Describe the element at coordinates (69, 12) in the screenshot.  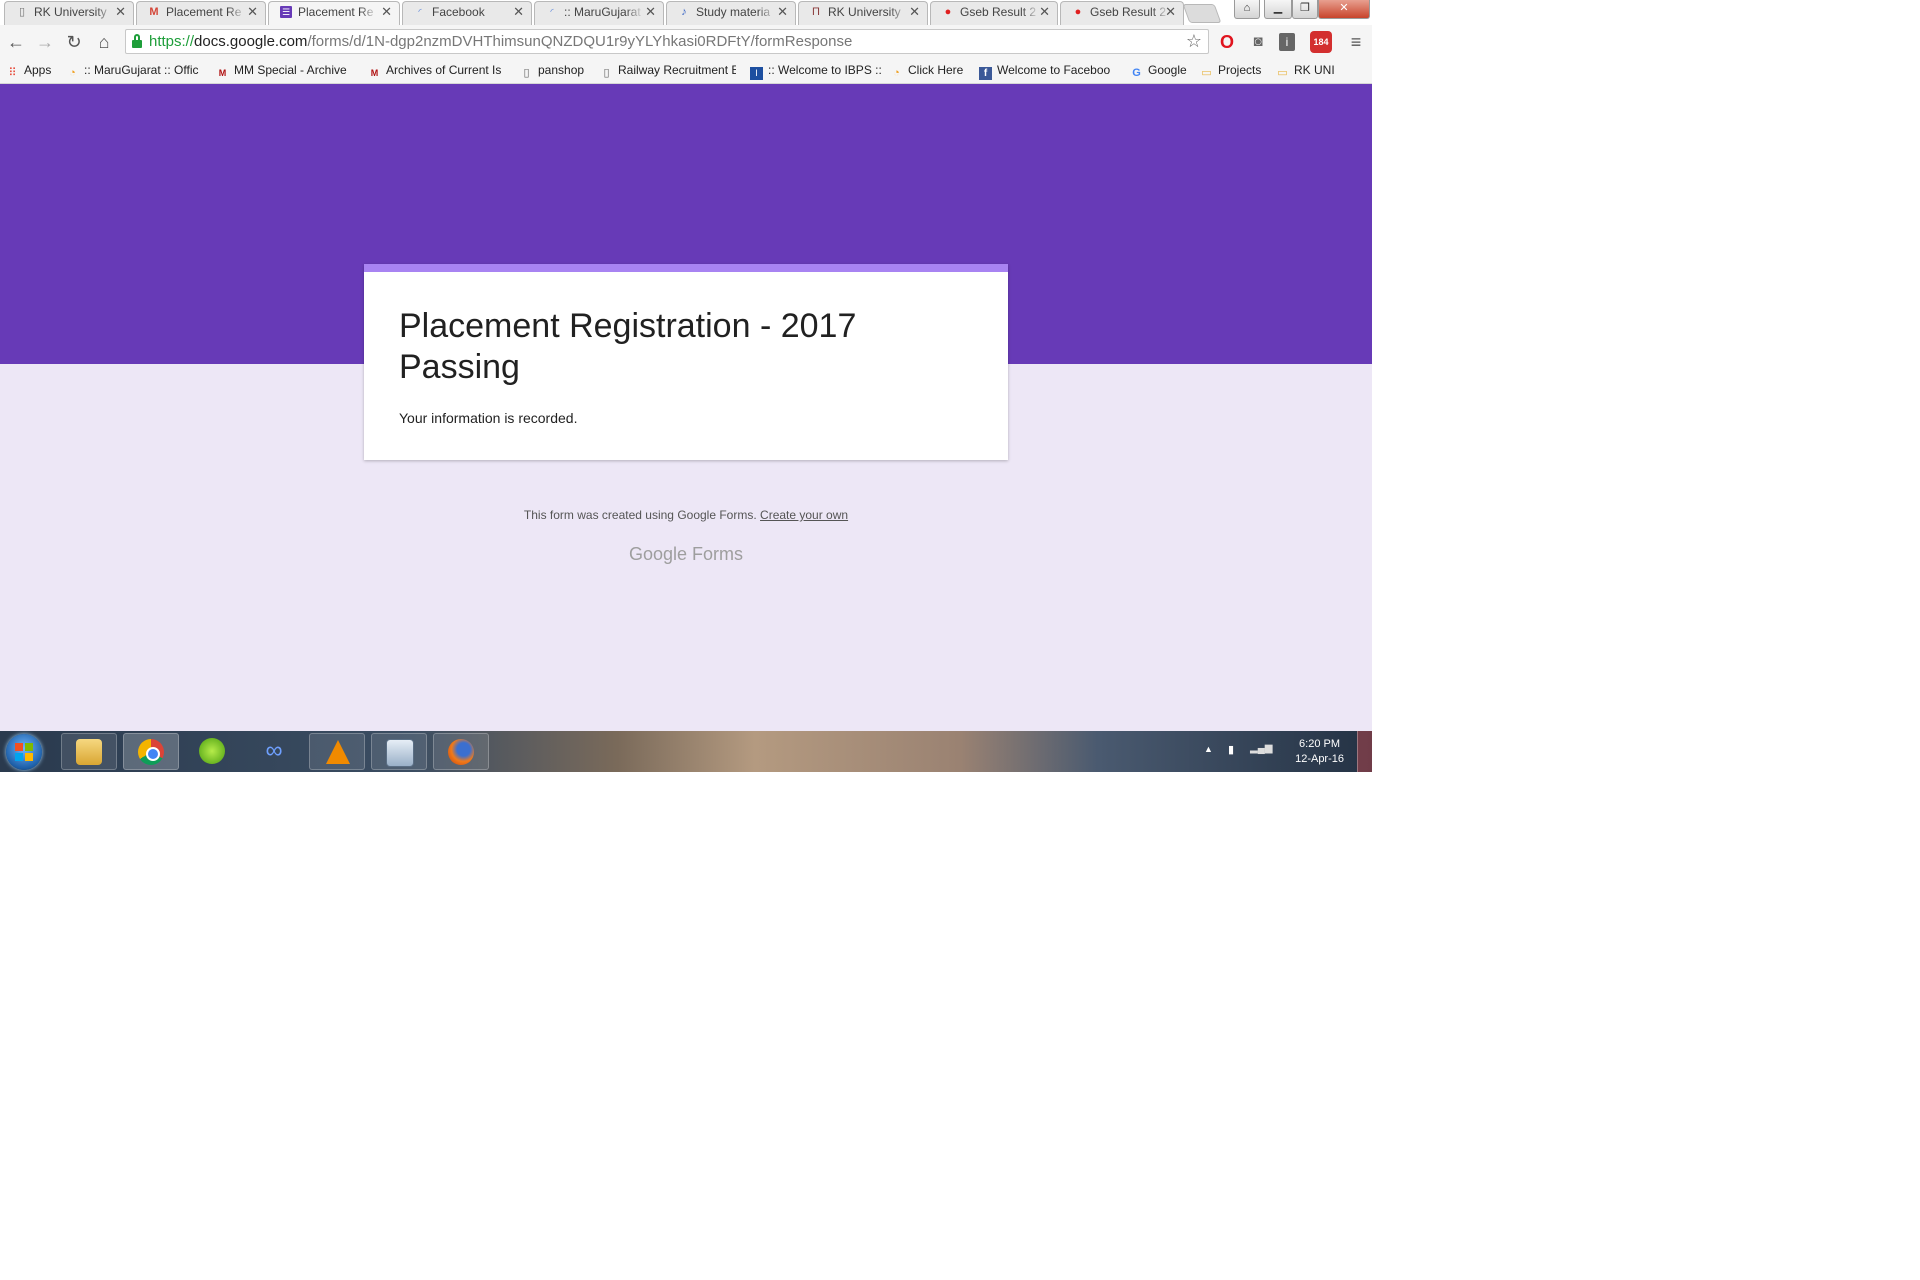
I see `tab-rk-university: ▯ RK University ✕` at that location.